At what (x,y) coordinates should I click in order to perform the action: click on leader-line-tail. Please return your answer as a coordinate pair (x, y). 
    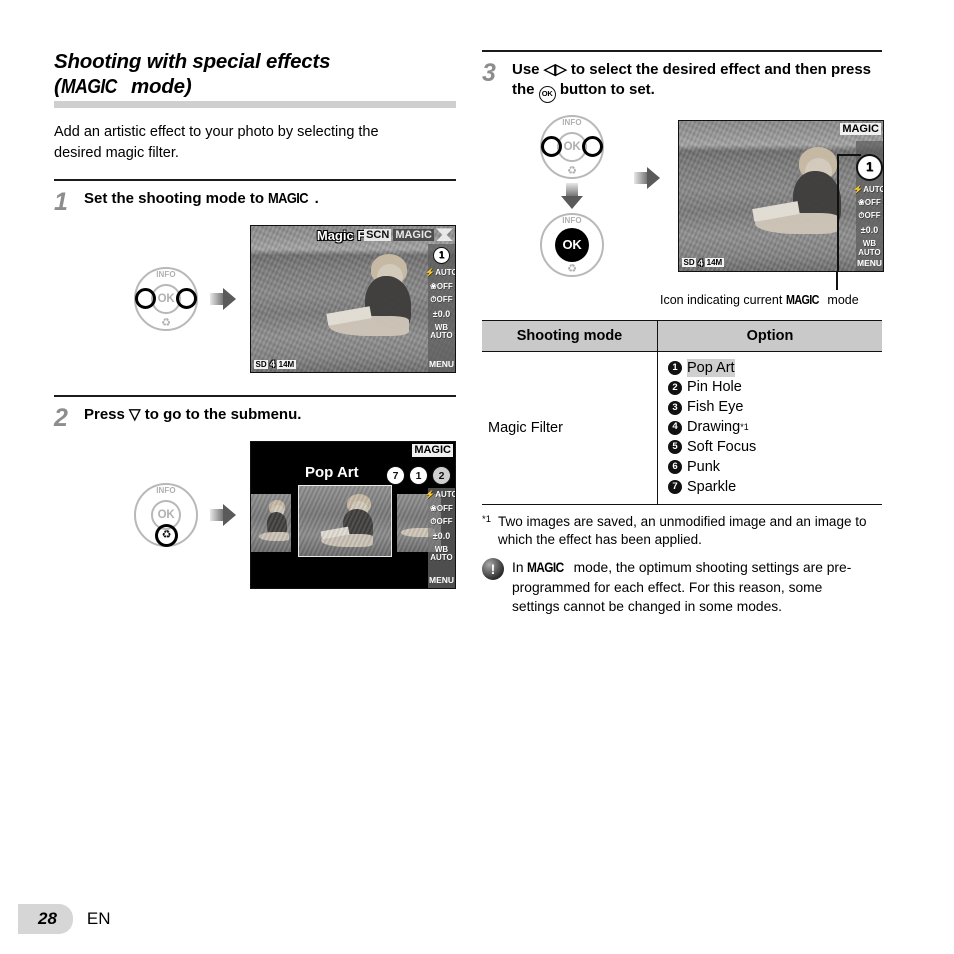
    Looking at the image, I should click on (837, 280).